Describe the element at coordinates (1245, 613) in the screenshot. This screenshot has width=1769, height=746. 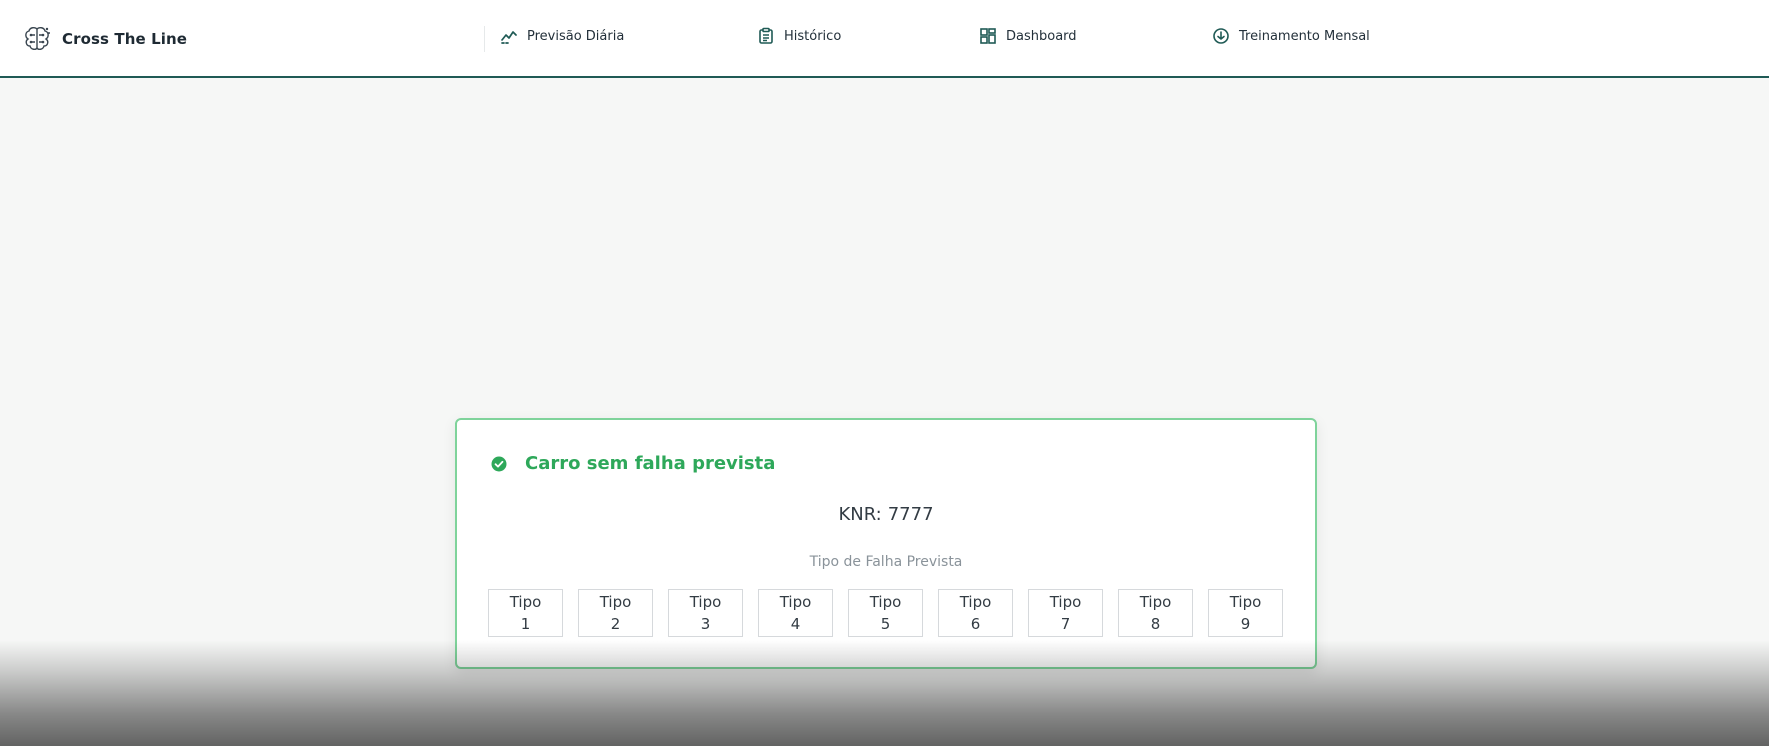
I see `failure-type-9: Tipo 9` at that location.